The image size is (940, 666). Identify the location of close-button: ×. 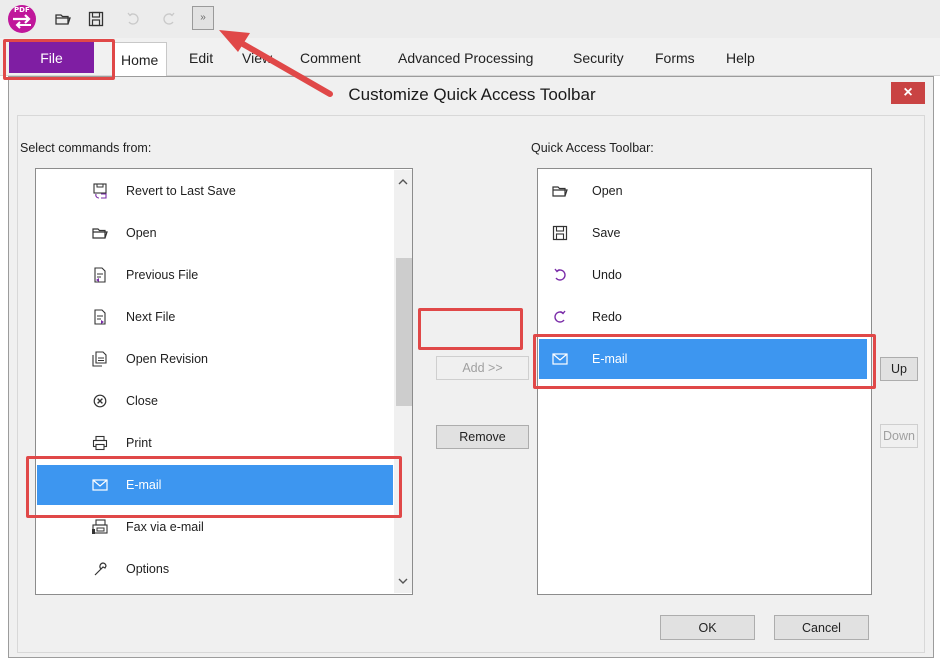
(908, 93).